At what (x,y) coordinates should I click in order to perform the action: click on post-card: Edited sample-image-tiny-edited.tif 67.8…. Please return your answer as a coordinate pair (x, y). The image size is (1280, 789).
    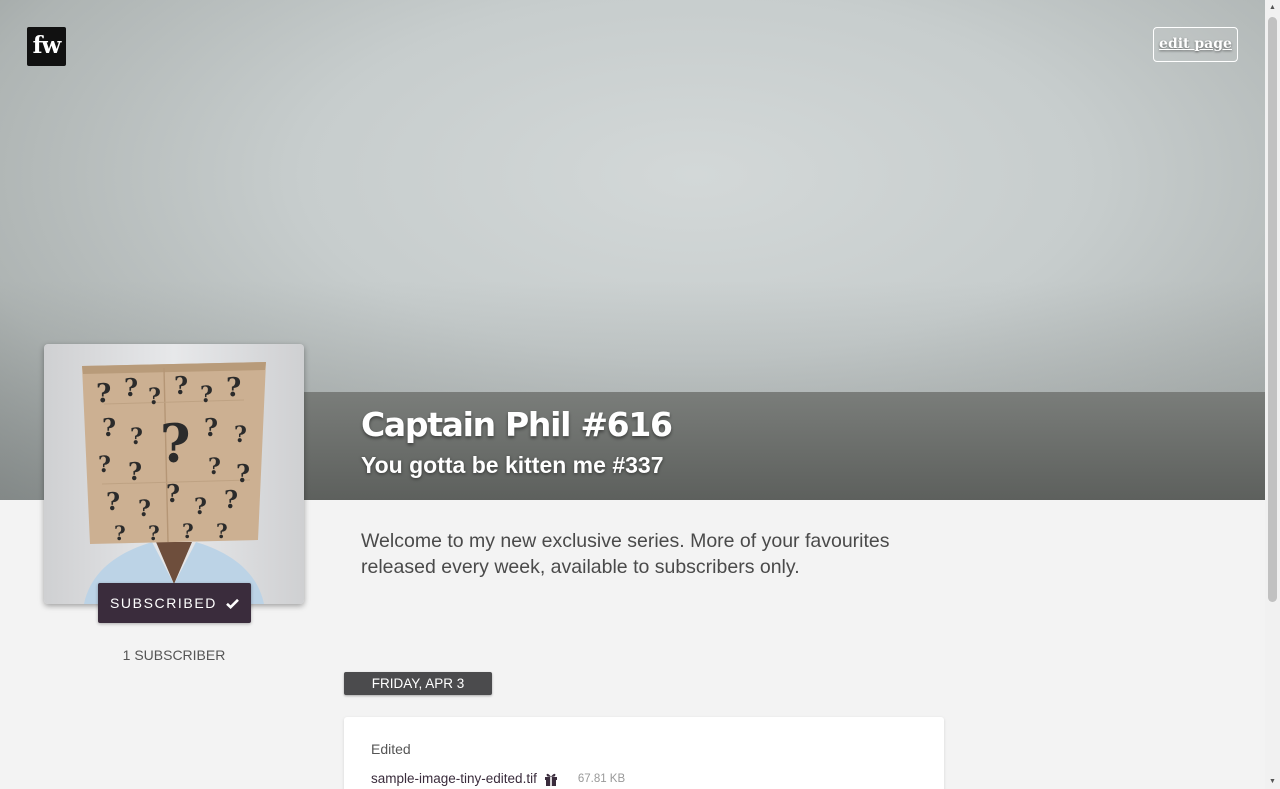
    Looking at the image, I should click on (644, 753).